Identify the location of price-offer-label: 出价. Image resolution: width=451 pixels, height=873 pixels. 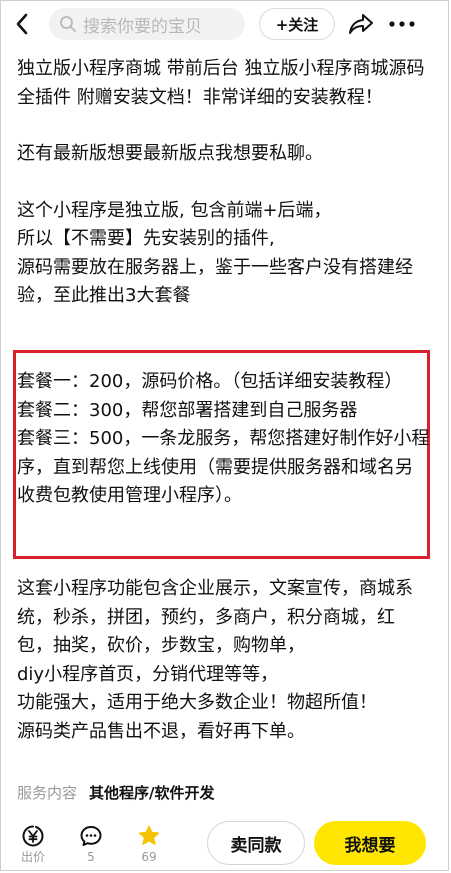
(32, 856).